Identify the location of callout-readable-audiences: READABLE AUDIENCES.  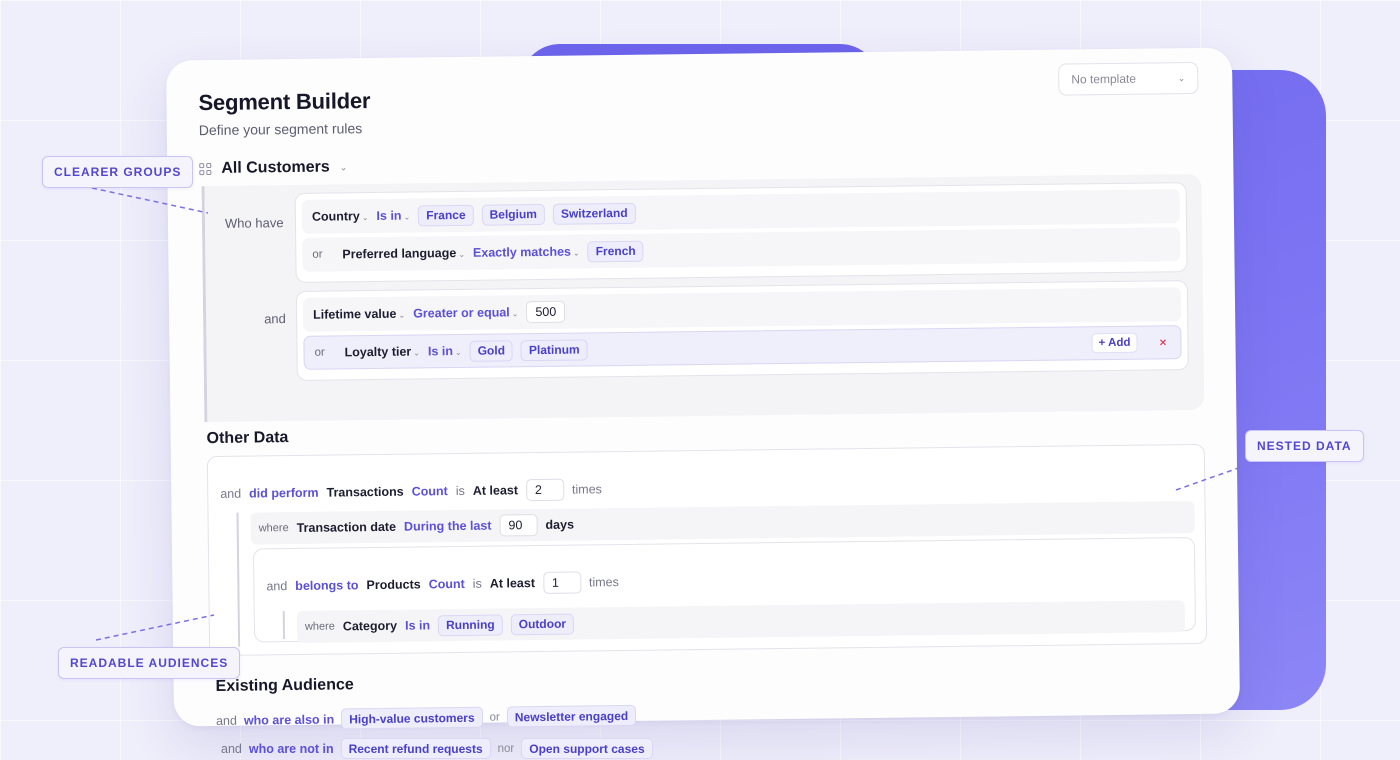
(149, 663).